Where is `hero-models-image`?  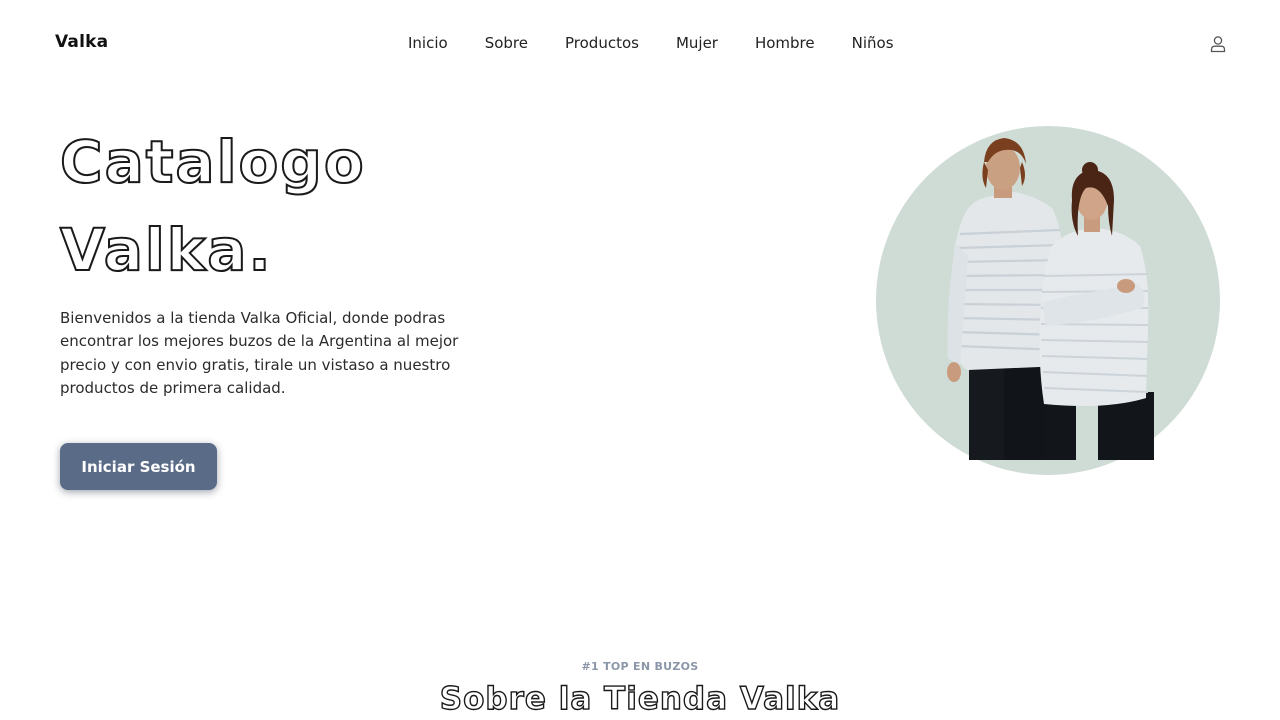
hero-models-image is located at coordinates (1048, 300).